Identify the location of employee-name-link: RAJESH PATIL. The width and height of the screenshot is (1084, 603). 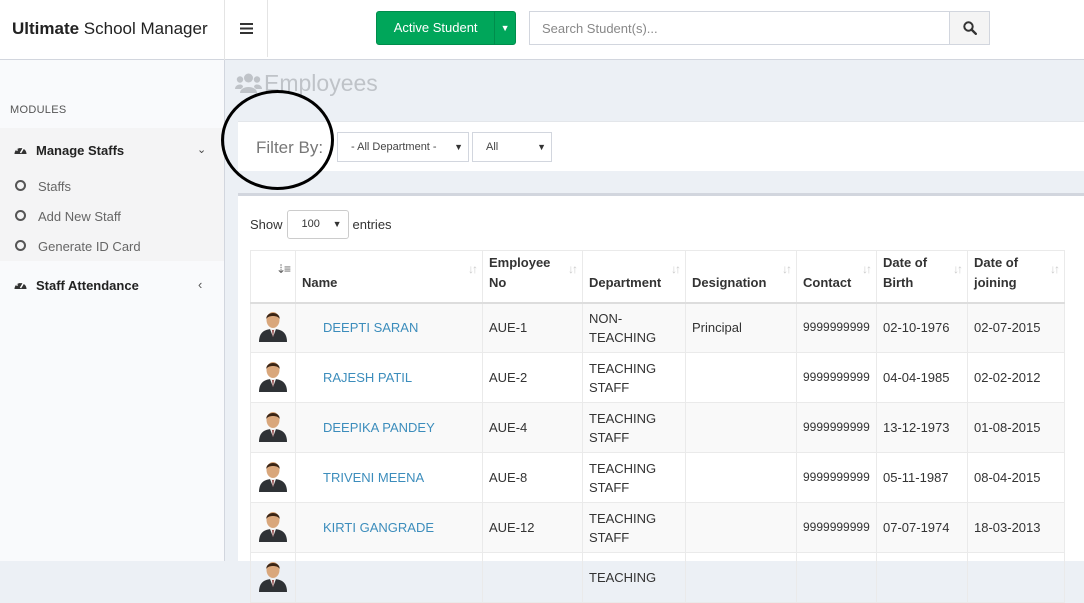
(357, 377).